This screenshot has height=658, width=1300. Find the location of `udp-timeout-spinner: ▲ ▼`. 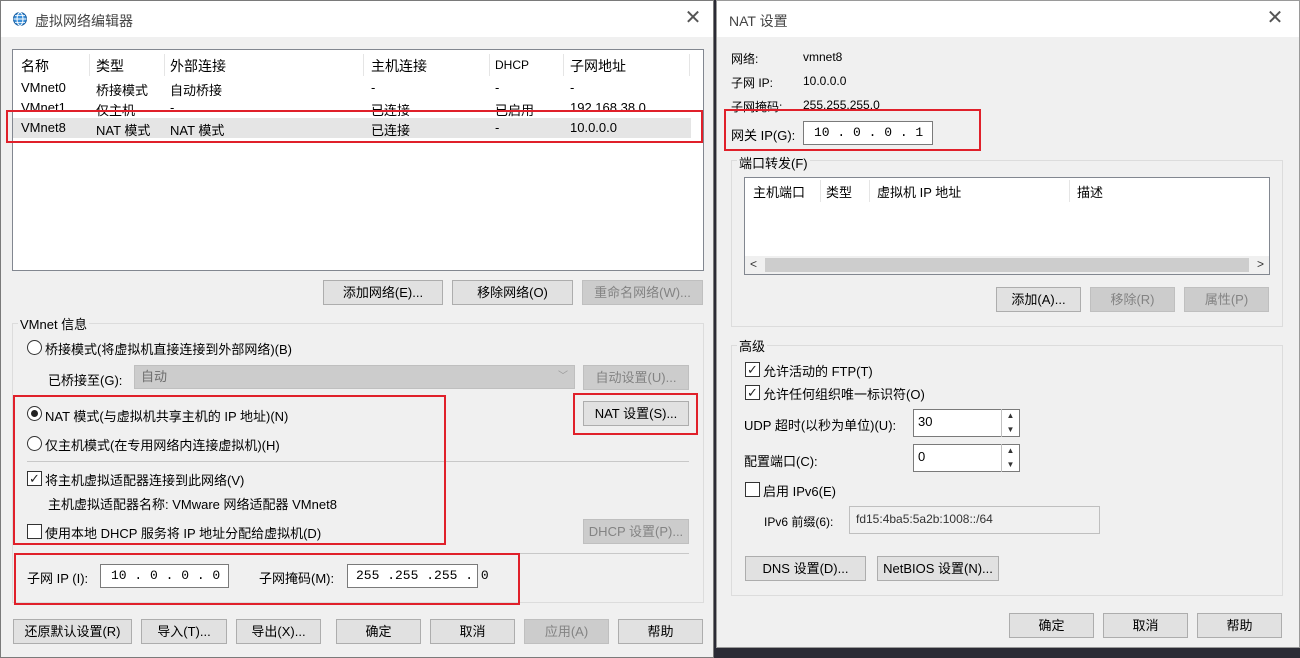

udp-timeout-spinner: ▲ ▼ is located at coordinates (1010, 423).